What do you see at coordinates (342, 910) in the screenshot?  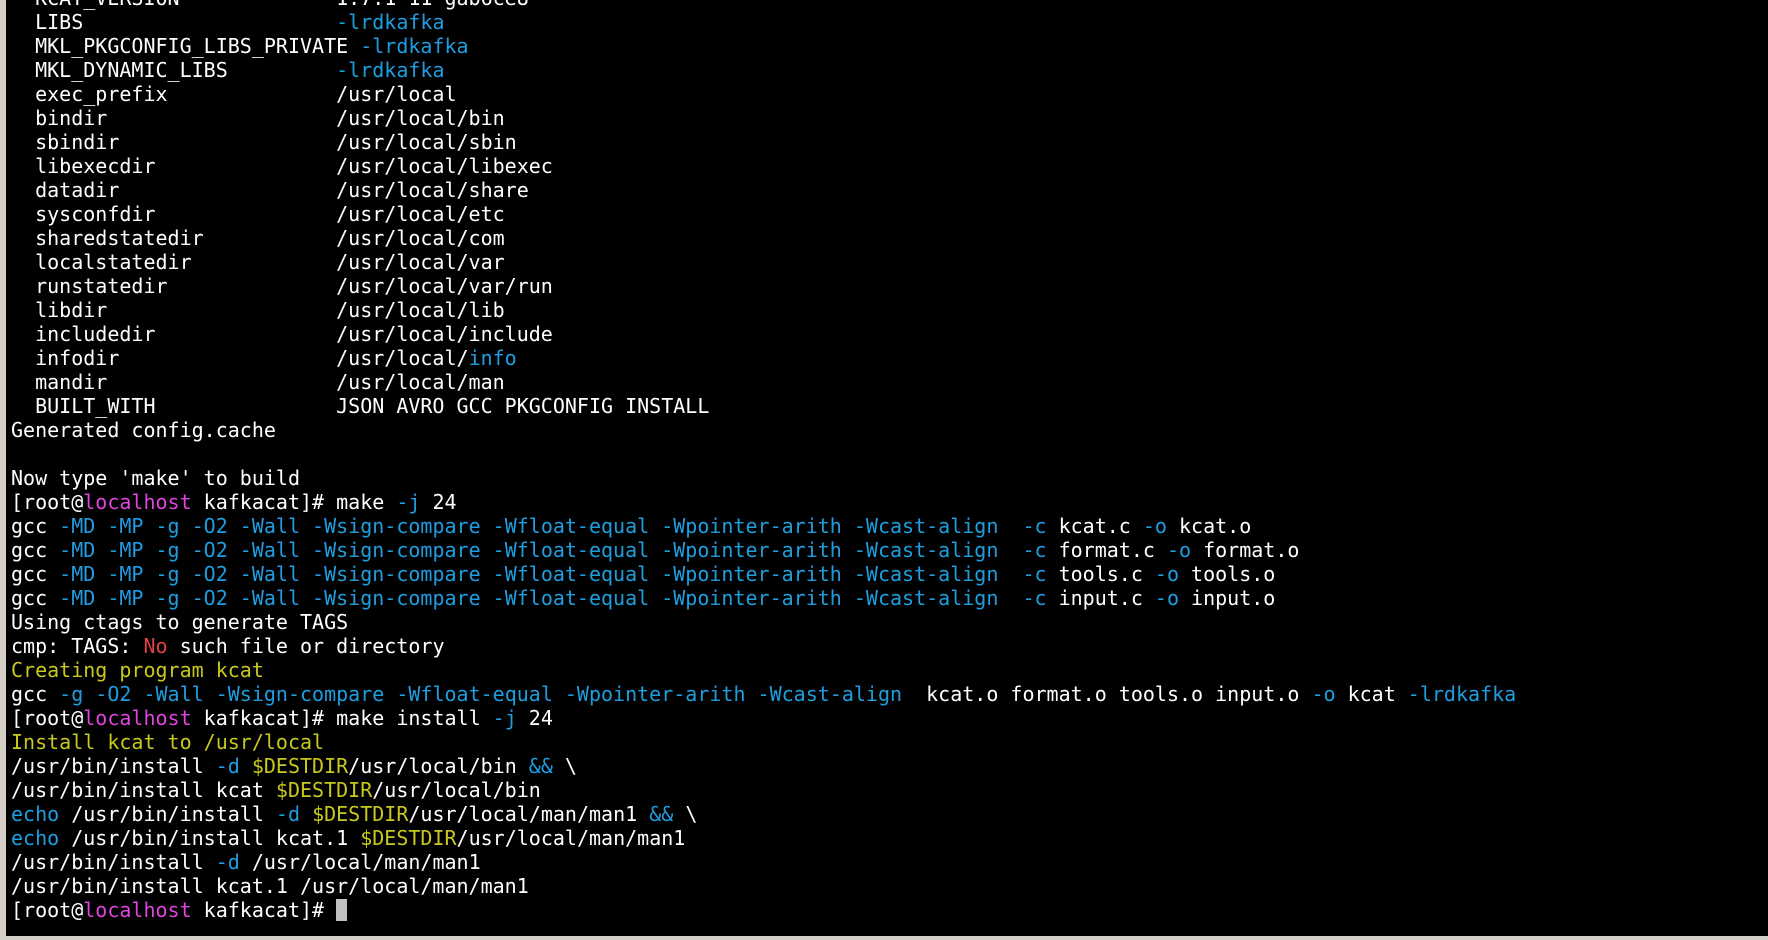 I see `terminal-cursor` at bounding box center [342, 910].